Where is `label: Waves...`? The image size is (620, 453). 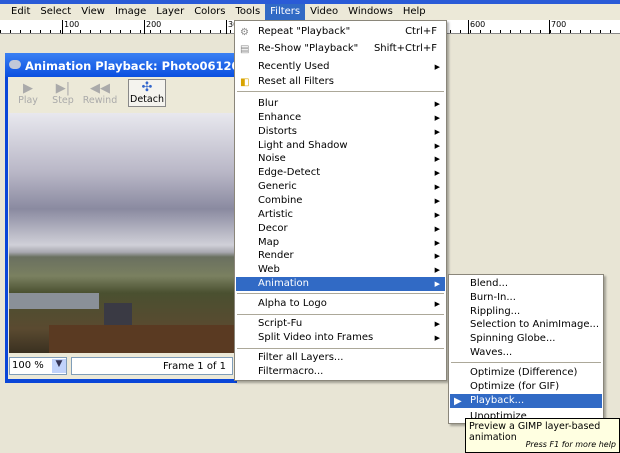
label: Waves... is located at coordinates (491, 352).